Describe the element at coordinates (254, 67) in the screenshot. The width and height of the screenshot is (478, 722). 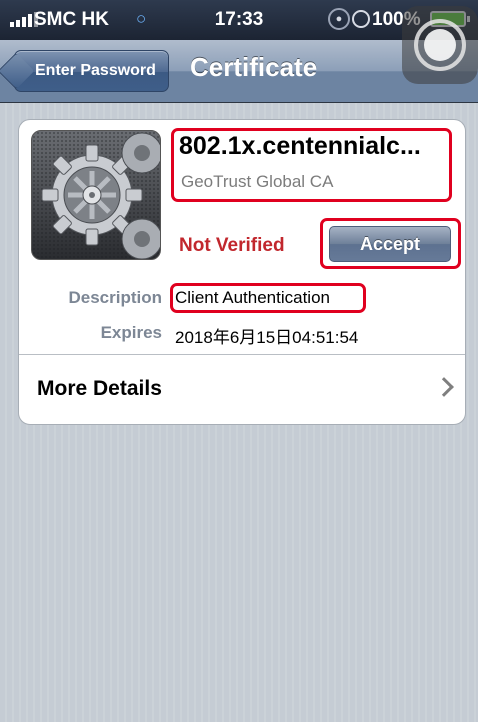
I see `page-title: Certificate` at that location.